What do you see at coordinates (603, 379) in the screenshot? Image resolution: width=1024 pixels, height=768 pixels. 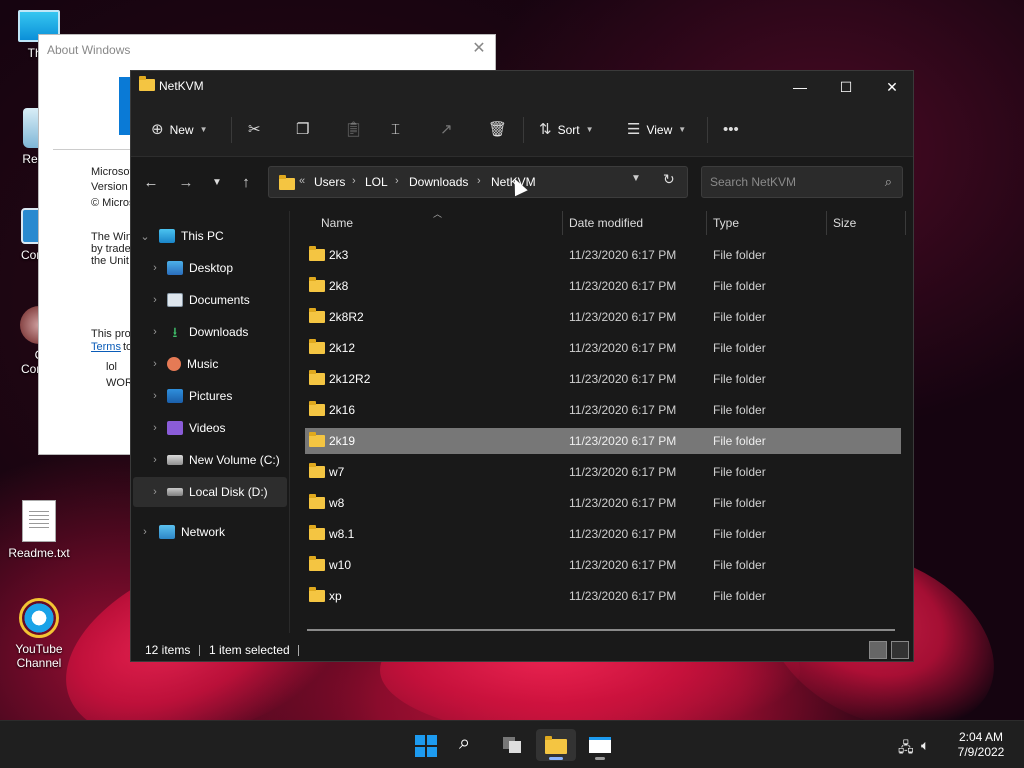 I see `table-row: 2k12R2 11/23/2020 6:17 PM File folder` at bounding box center [603, 379].